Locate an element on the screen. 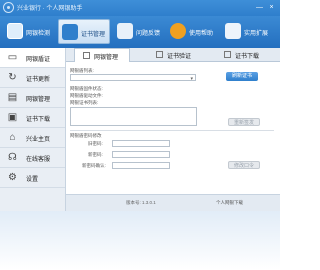 The image size is (320, 270). sidebar-item-manage: ▤ 网银管理 is located at coordinates (32, 98).